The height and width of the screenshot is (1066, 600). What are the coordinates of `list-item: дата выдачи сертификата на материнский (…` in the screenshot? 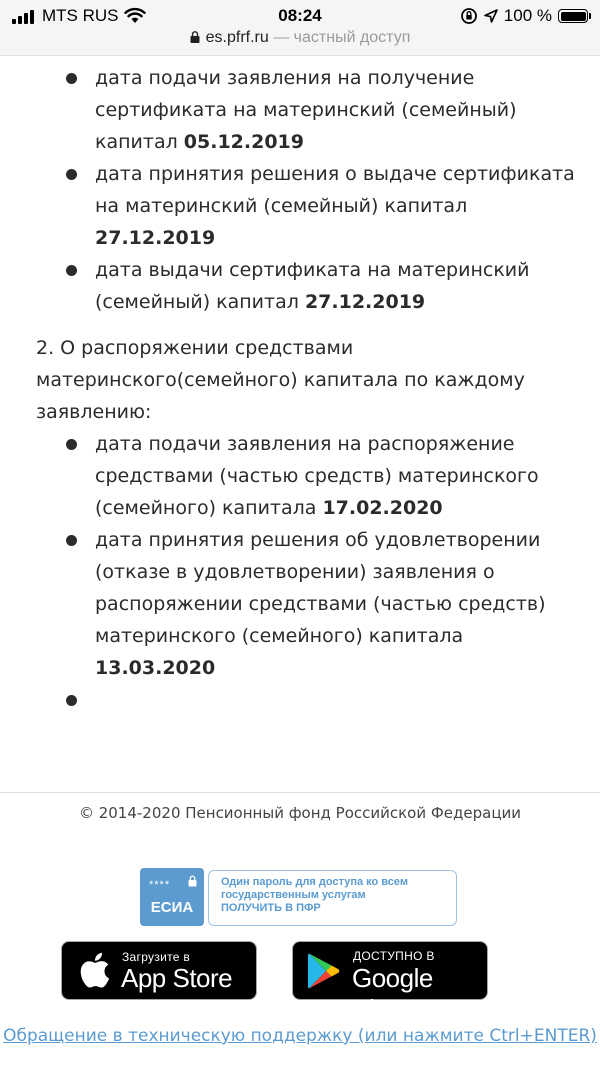 It's located at (306, 286).